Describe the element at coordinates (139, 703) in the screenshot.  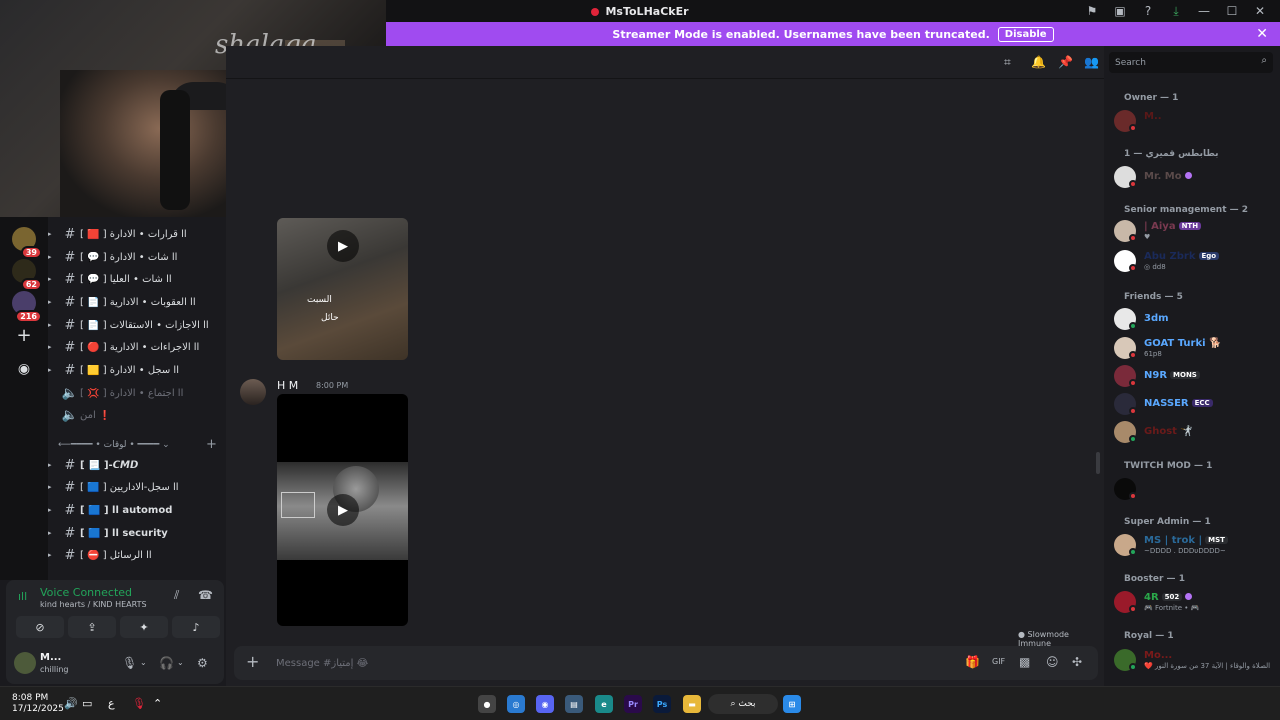
I see `microphone-tray-icon: 🎙` at that location.